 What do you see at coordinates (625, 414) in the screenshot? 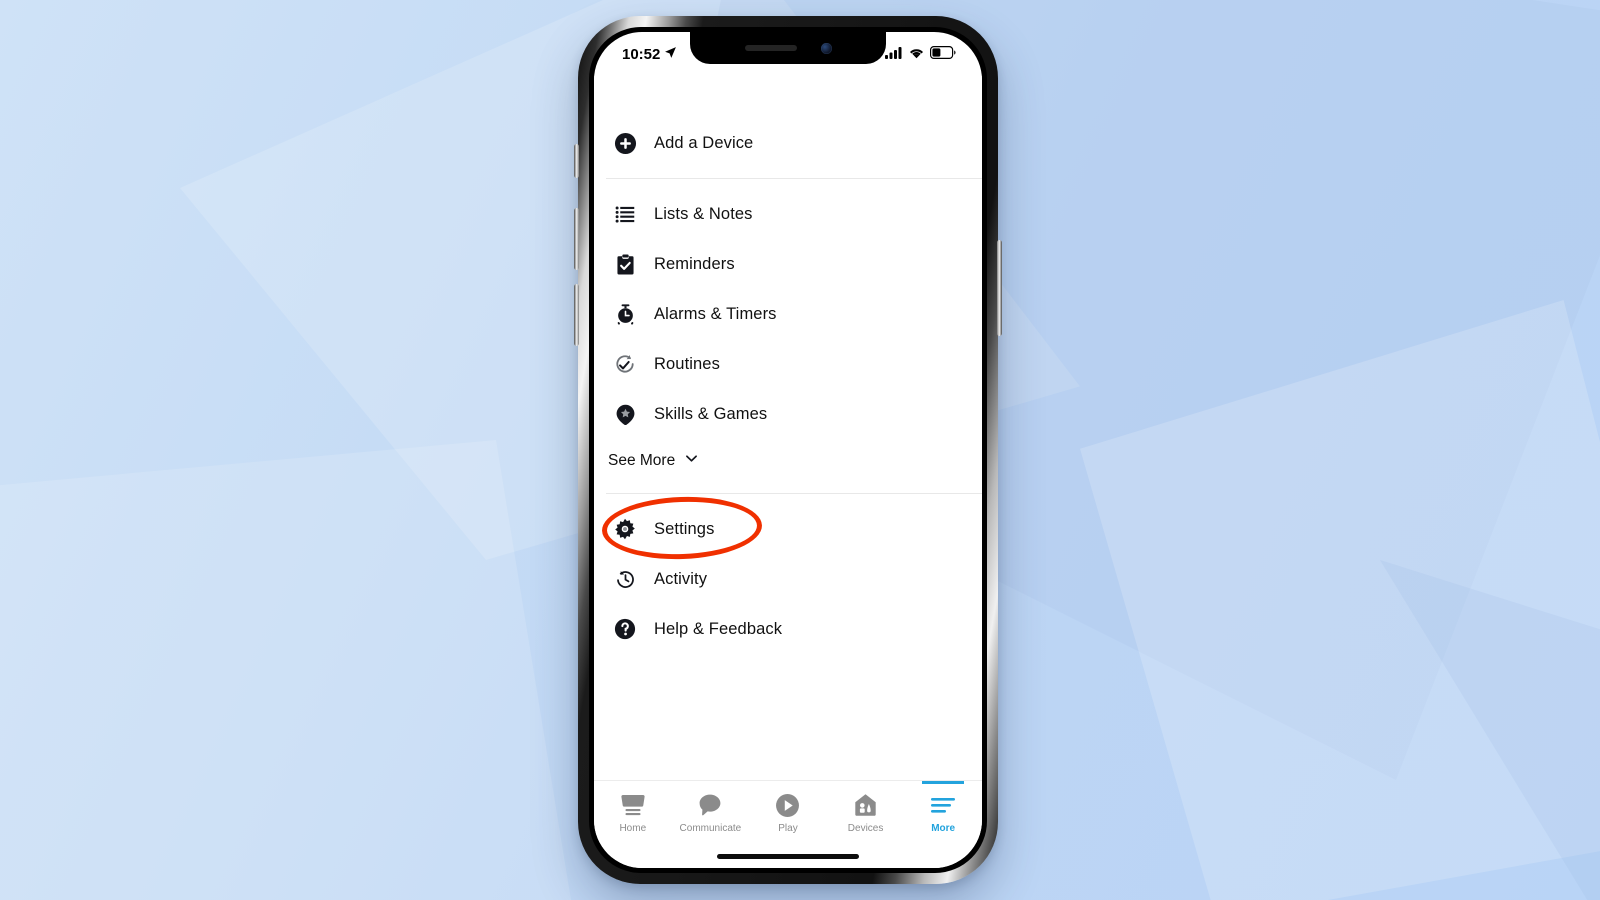
I see `pin-star-icon` at bounding box center [625, 414].